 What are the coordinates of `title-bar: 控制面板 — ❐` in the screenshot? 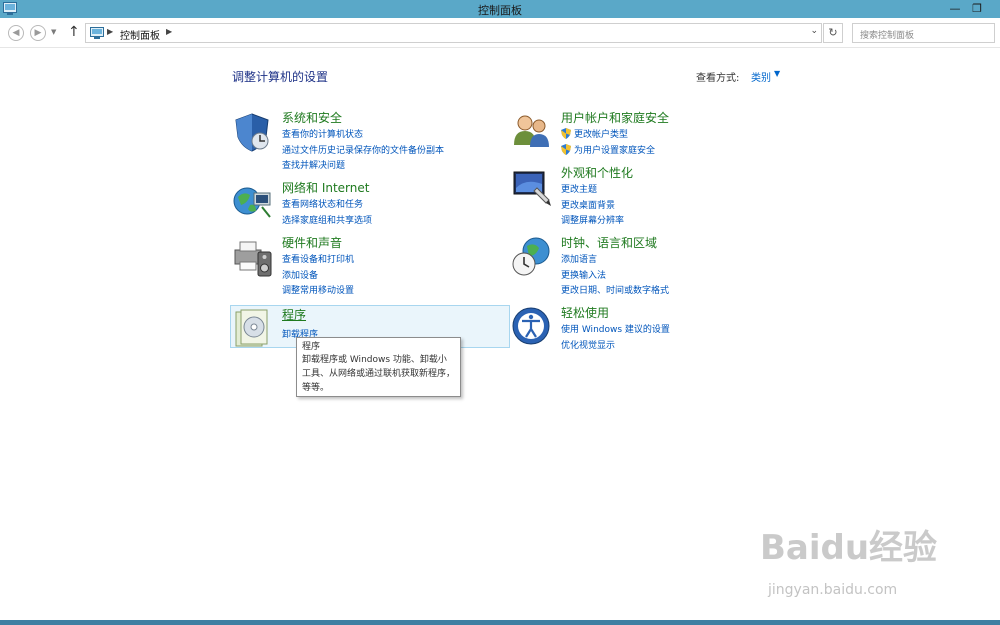 It's located at (500, 9).